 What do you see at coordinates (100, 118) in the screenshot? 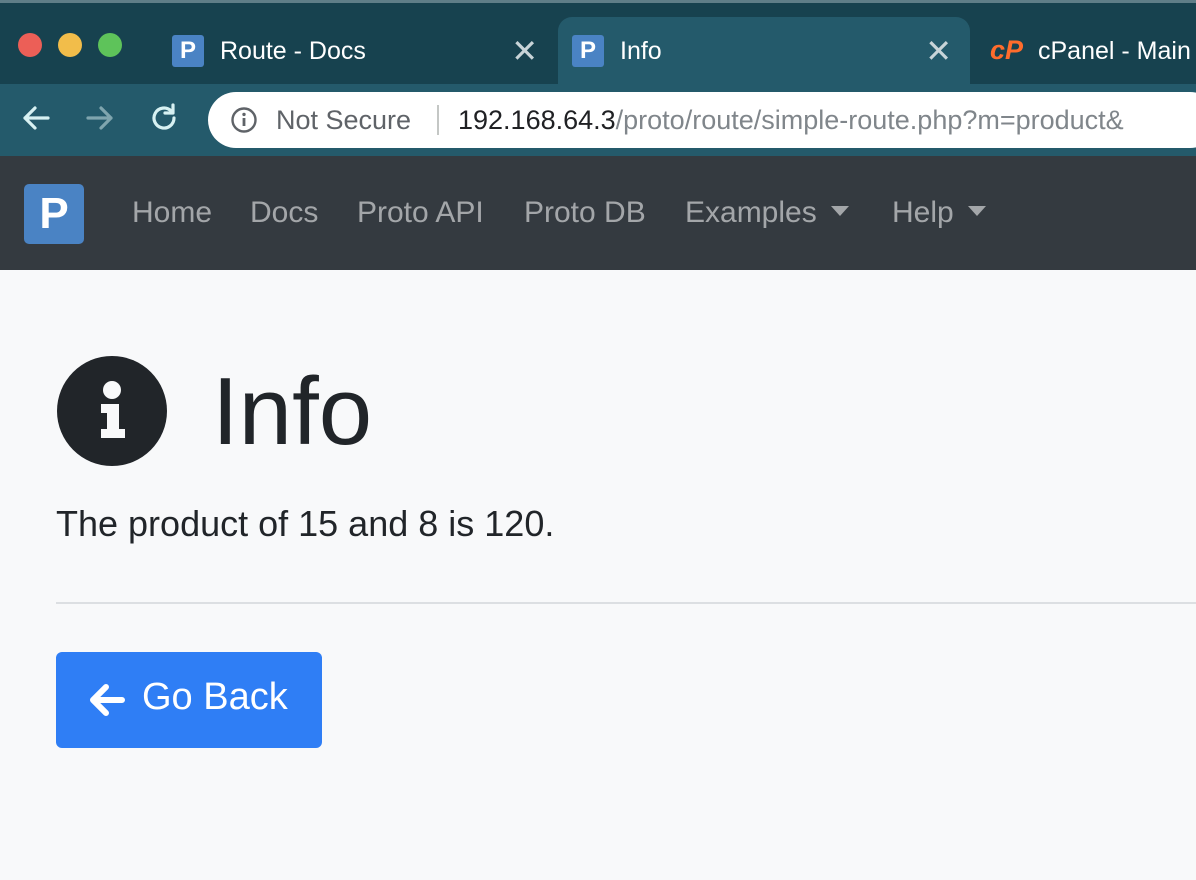
I see `forward-arrow-icon` at bounding box center [100, 118].